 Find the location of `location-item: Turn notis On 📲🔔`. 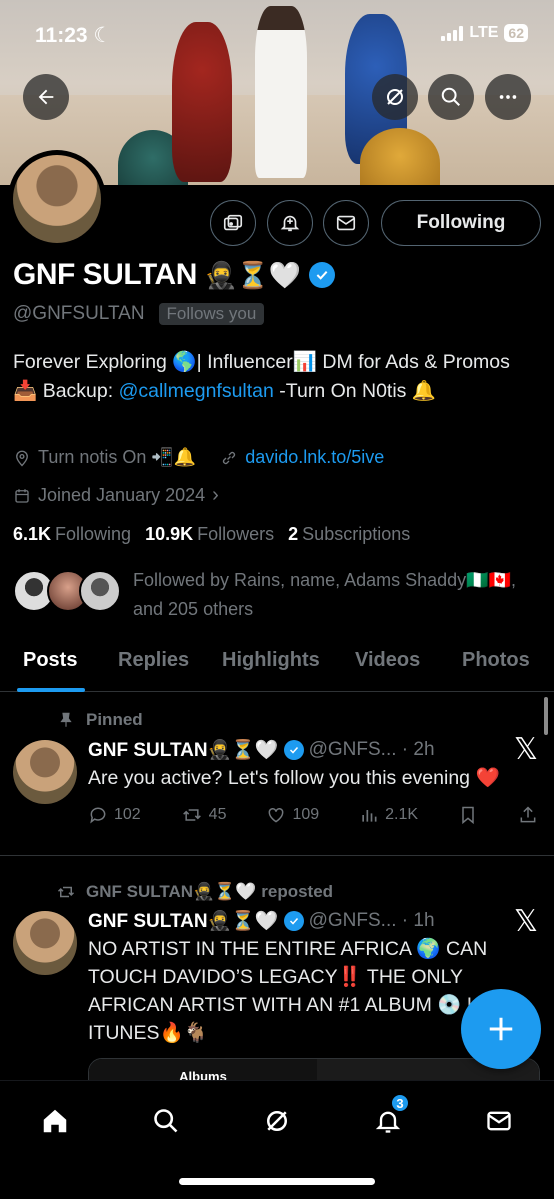

location-item: Turn notis On 📲🔔 is located at coordinates (104, 457).